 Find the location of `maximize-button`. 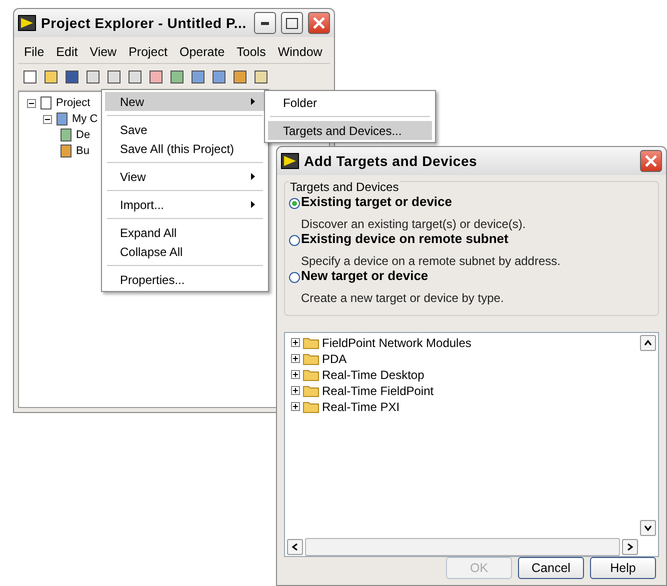

maximize-button is located at coordinates (292, 23).